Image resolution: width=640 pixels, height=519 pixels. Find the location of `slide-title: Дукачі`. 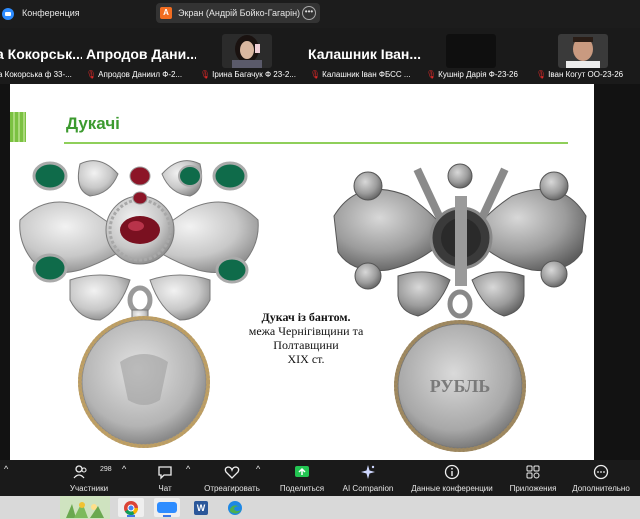

slide-title: Дукачі is located at coordinates (93, 123).